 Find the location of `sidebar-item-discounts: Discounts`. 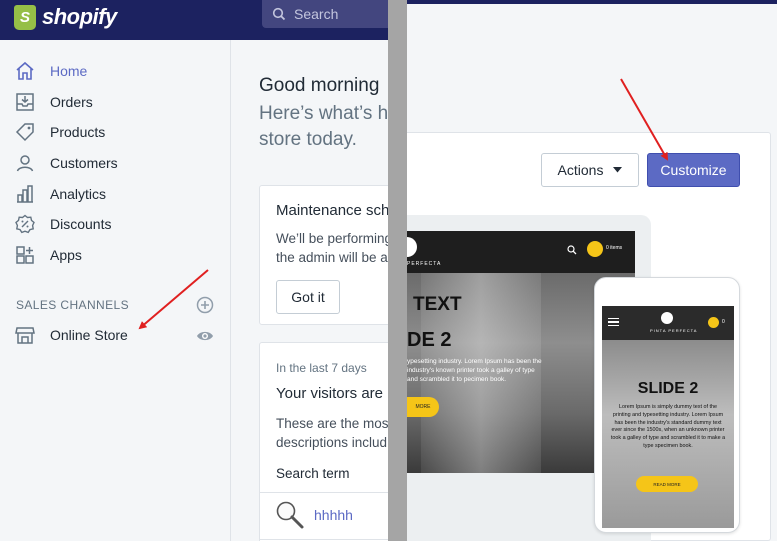

sidebar-item-discounts: Discounts is located at coordinates (62, 224).